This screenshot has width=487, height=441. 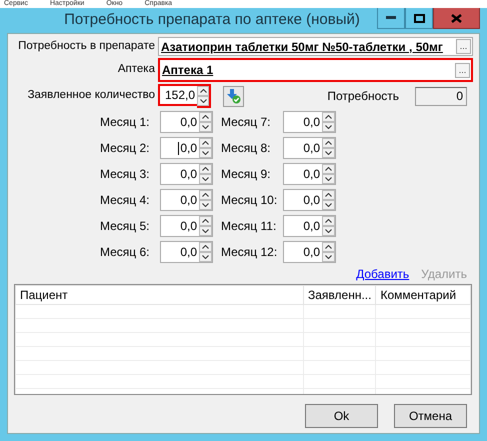 I want to click on dialog-button: Ok, so click(x=341, y=416).